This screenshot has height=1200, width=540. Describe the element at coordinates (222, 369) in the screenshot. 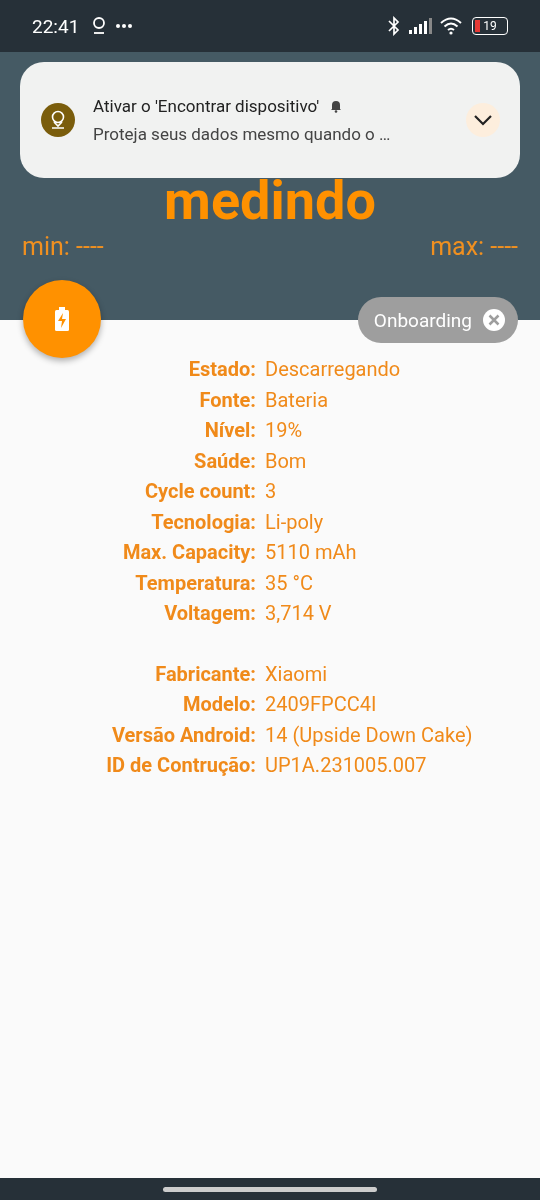

I see `info-label: Estado:` at that location.